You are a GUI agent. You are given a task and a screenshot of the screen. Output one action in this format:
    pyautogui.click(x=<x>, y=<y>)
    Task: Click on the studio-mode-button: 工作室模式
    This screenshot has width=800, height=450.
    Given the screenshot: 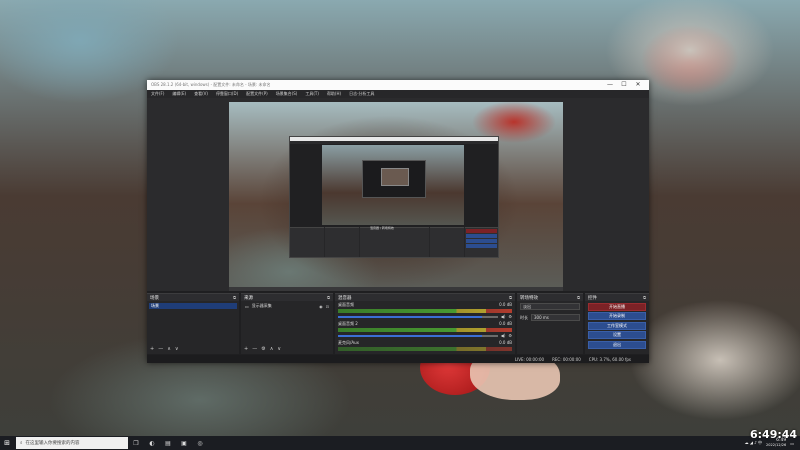 What is the action you would take?
    pyautogui.click(x=617, y=325)
    